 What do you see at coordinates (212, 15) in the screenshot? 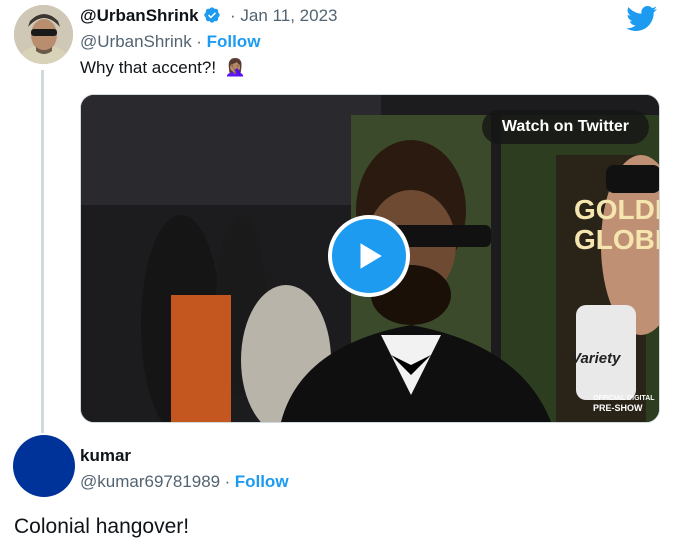
I see `verified-badge-icon` at bounding box center [212, 15].